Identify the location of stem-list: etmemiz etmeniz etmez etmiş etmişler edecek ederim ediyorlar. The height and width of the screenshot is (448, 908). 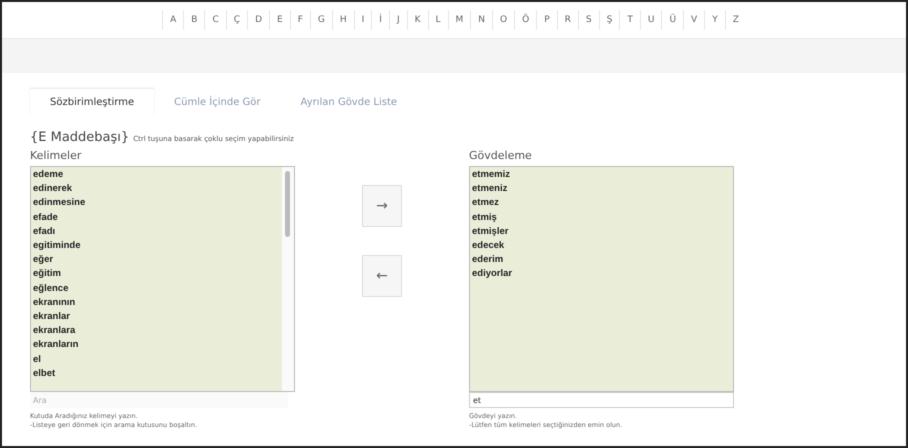
(601, 279).